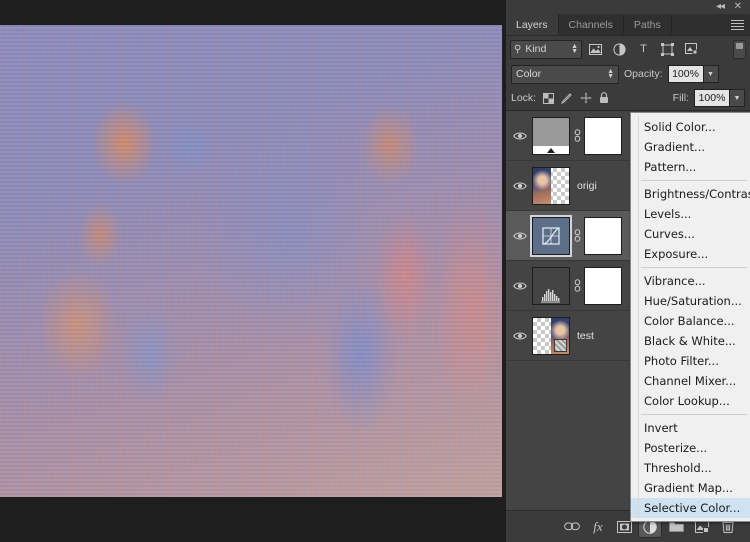  Describe the element at coordinates (572, 527) in the screenshot. I see `link-layers-button` at that location.